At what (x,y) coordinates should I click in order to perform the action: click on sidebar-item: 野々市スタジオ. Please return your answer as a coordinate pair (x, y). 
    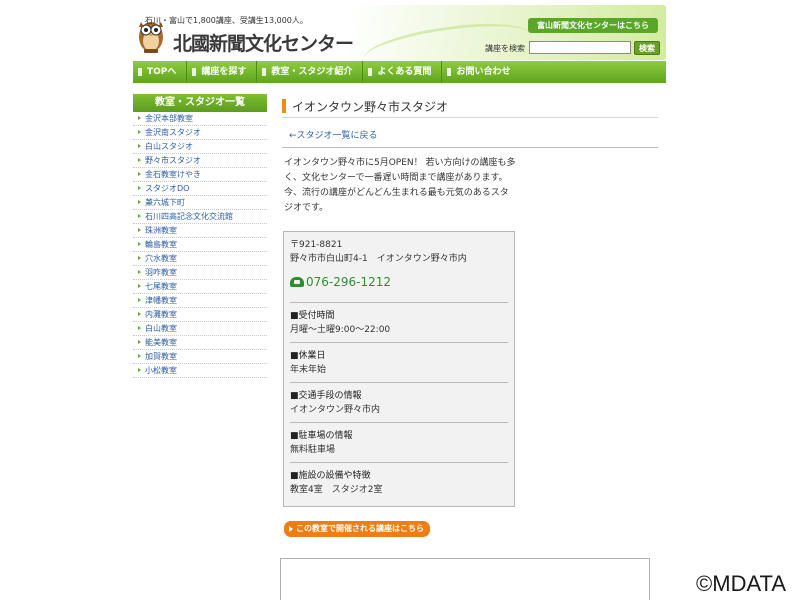
    Looking at the image, I should click on (200, 161).